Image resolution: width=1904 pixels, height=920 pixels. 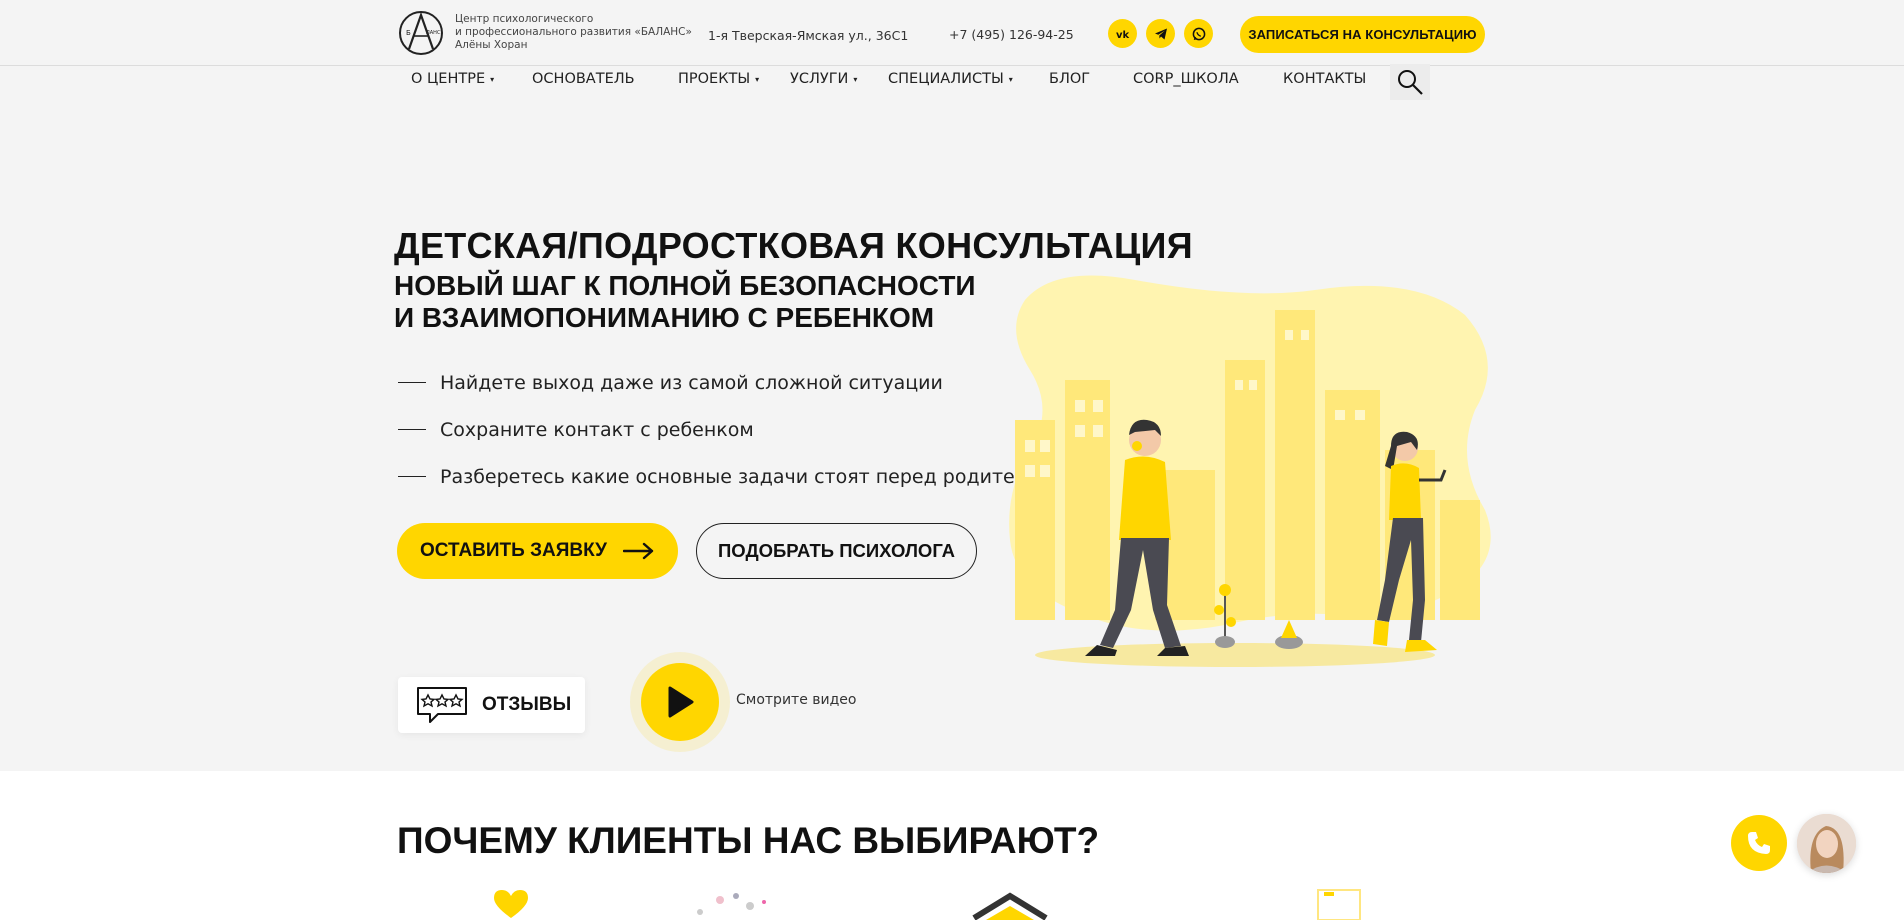 I want to click on leave-request-button: ОСТАВИТЬ ЗАЯВКУ, so click(x=537, y=551).